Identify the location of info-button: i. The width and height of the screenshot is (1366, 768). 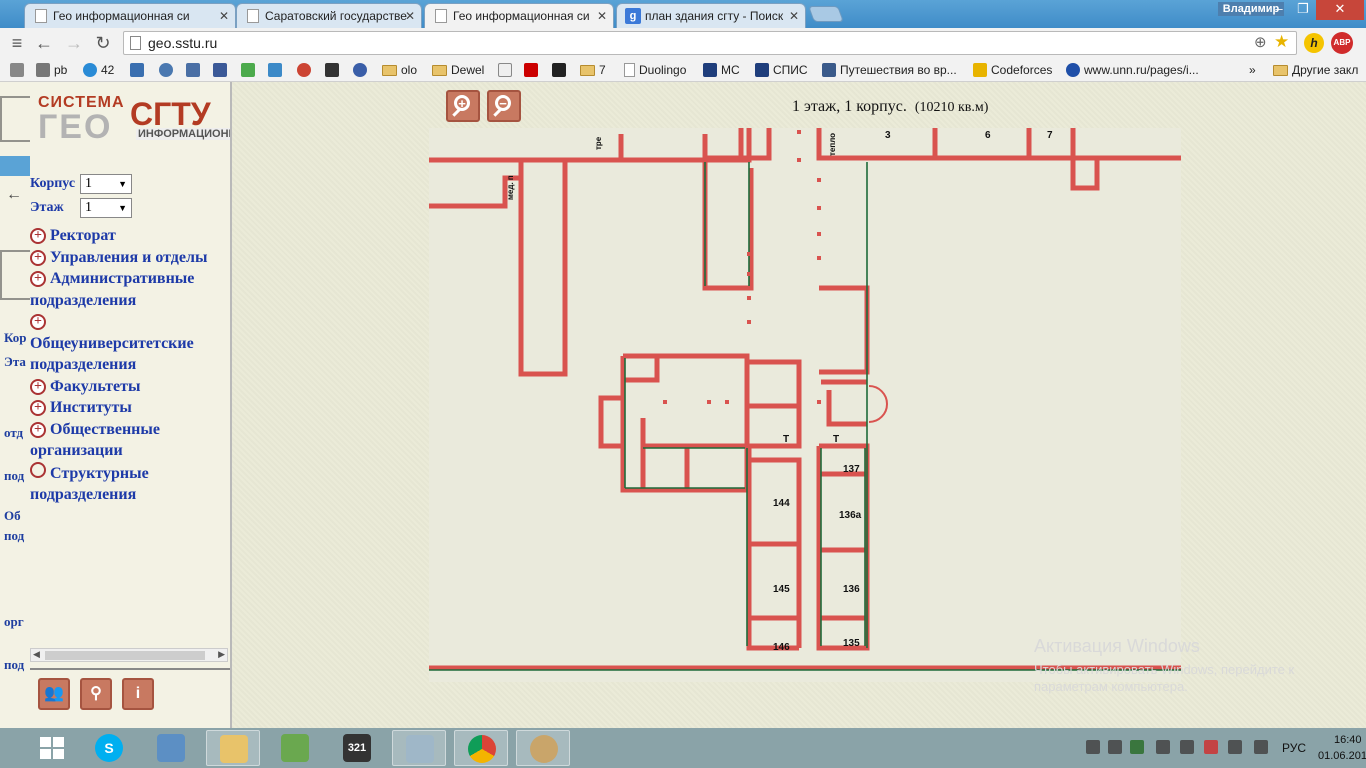
(138, 694).